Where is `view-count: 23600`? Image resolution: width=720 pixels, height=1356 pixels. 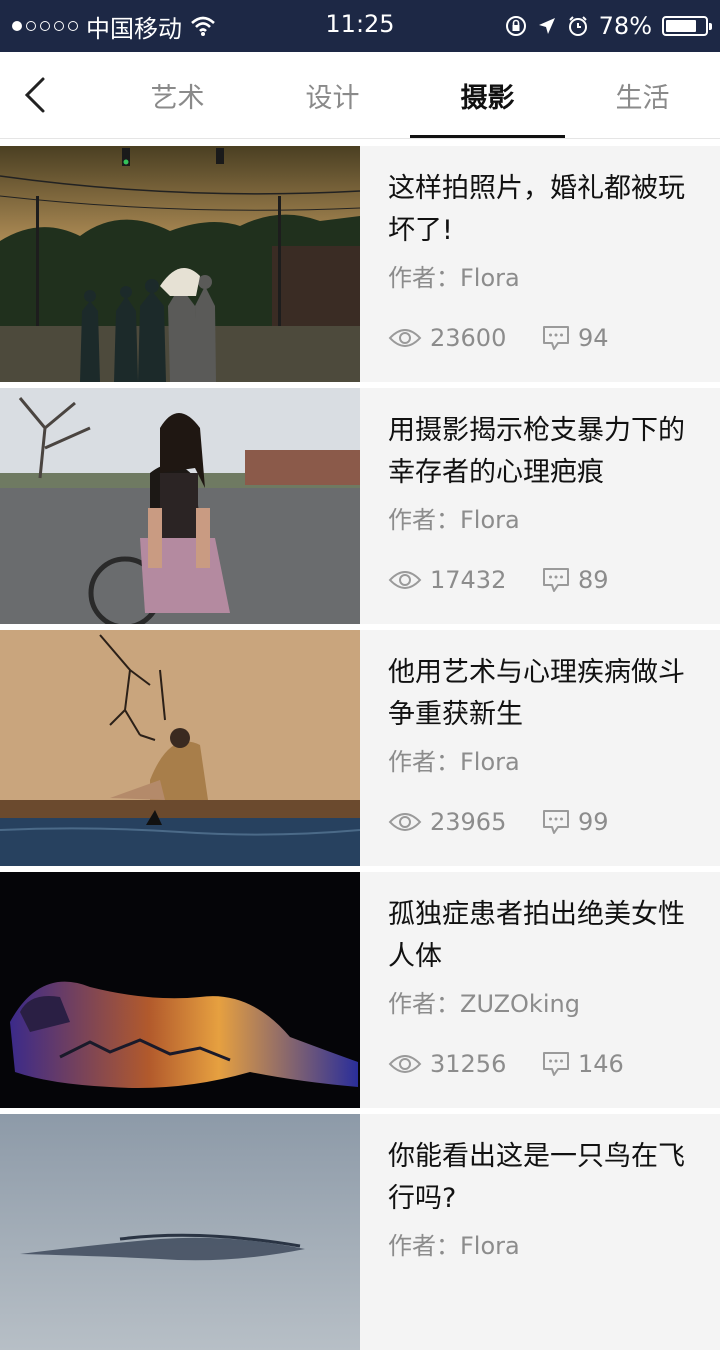 view-count: 23600 is located at coordinates (465, 338).